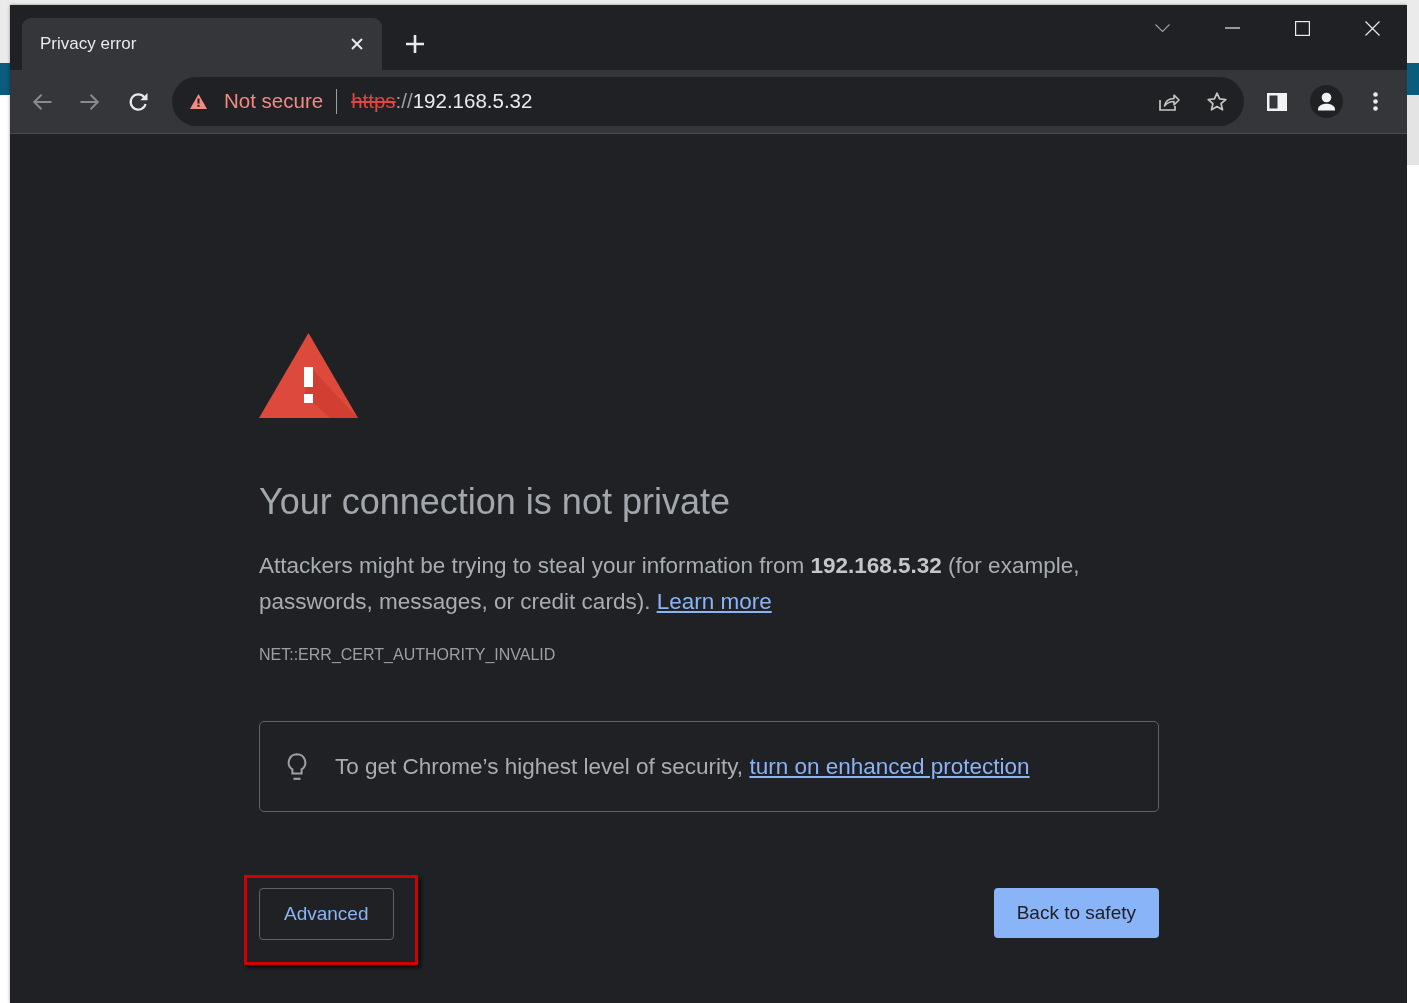 This screenshot has height=1003, width=1419. Describe the element at coordinates (1277, 101) in the screenshot. I see `side-panel-icon` at that location.